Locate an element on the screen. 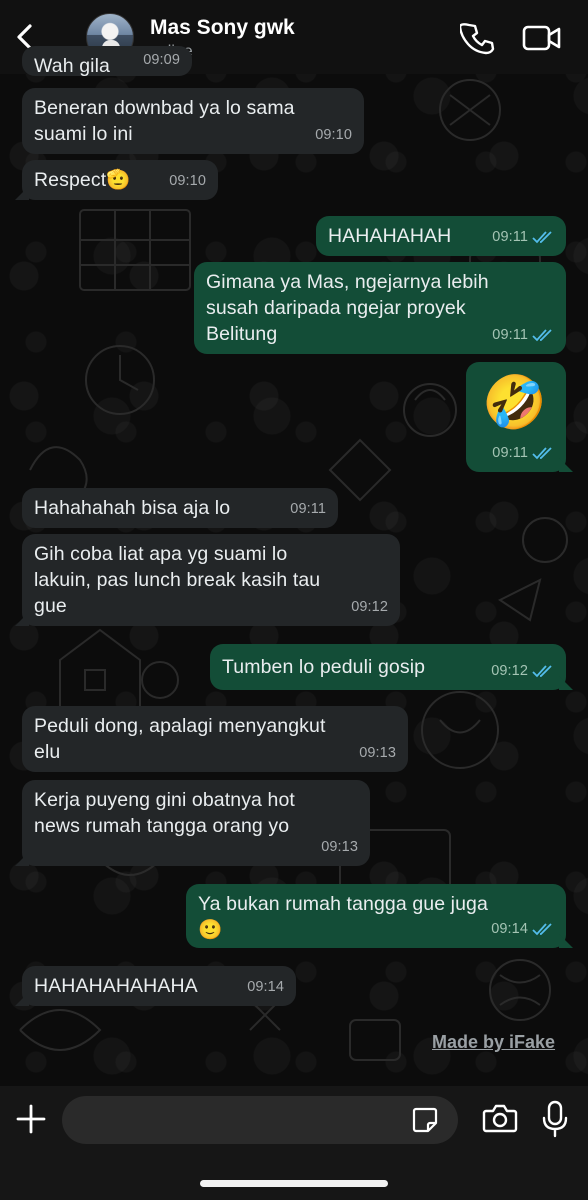 Image resolution: width=588 pixels, height=1200 pixels. message-incoming: Wah gila 09:09 is located at coordinates (107, 61).